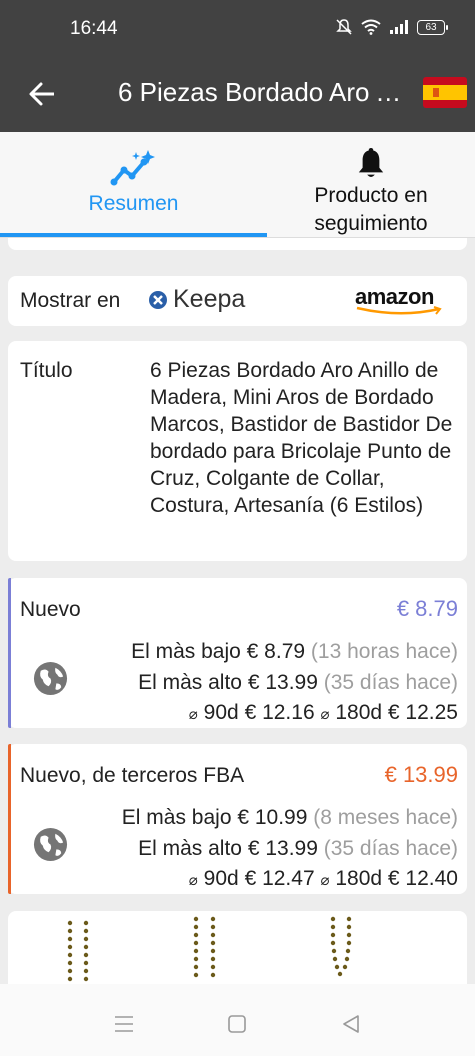 The height and width of the screenshot is (1056, 475). I want to click on amazon-link: amazon, so click(405, 300).